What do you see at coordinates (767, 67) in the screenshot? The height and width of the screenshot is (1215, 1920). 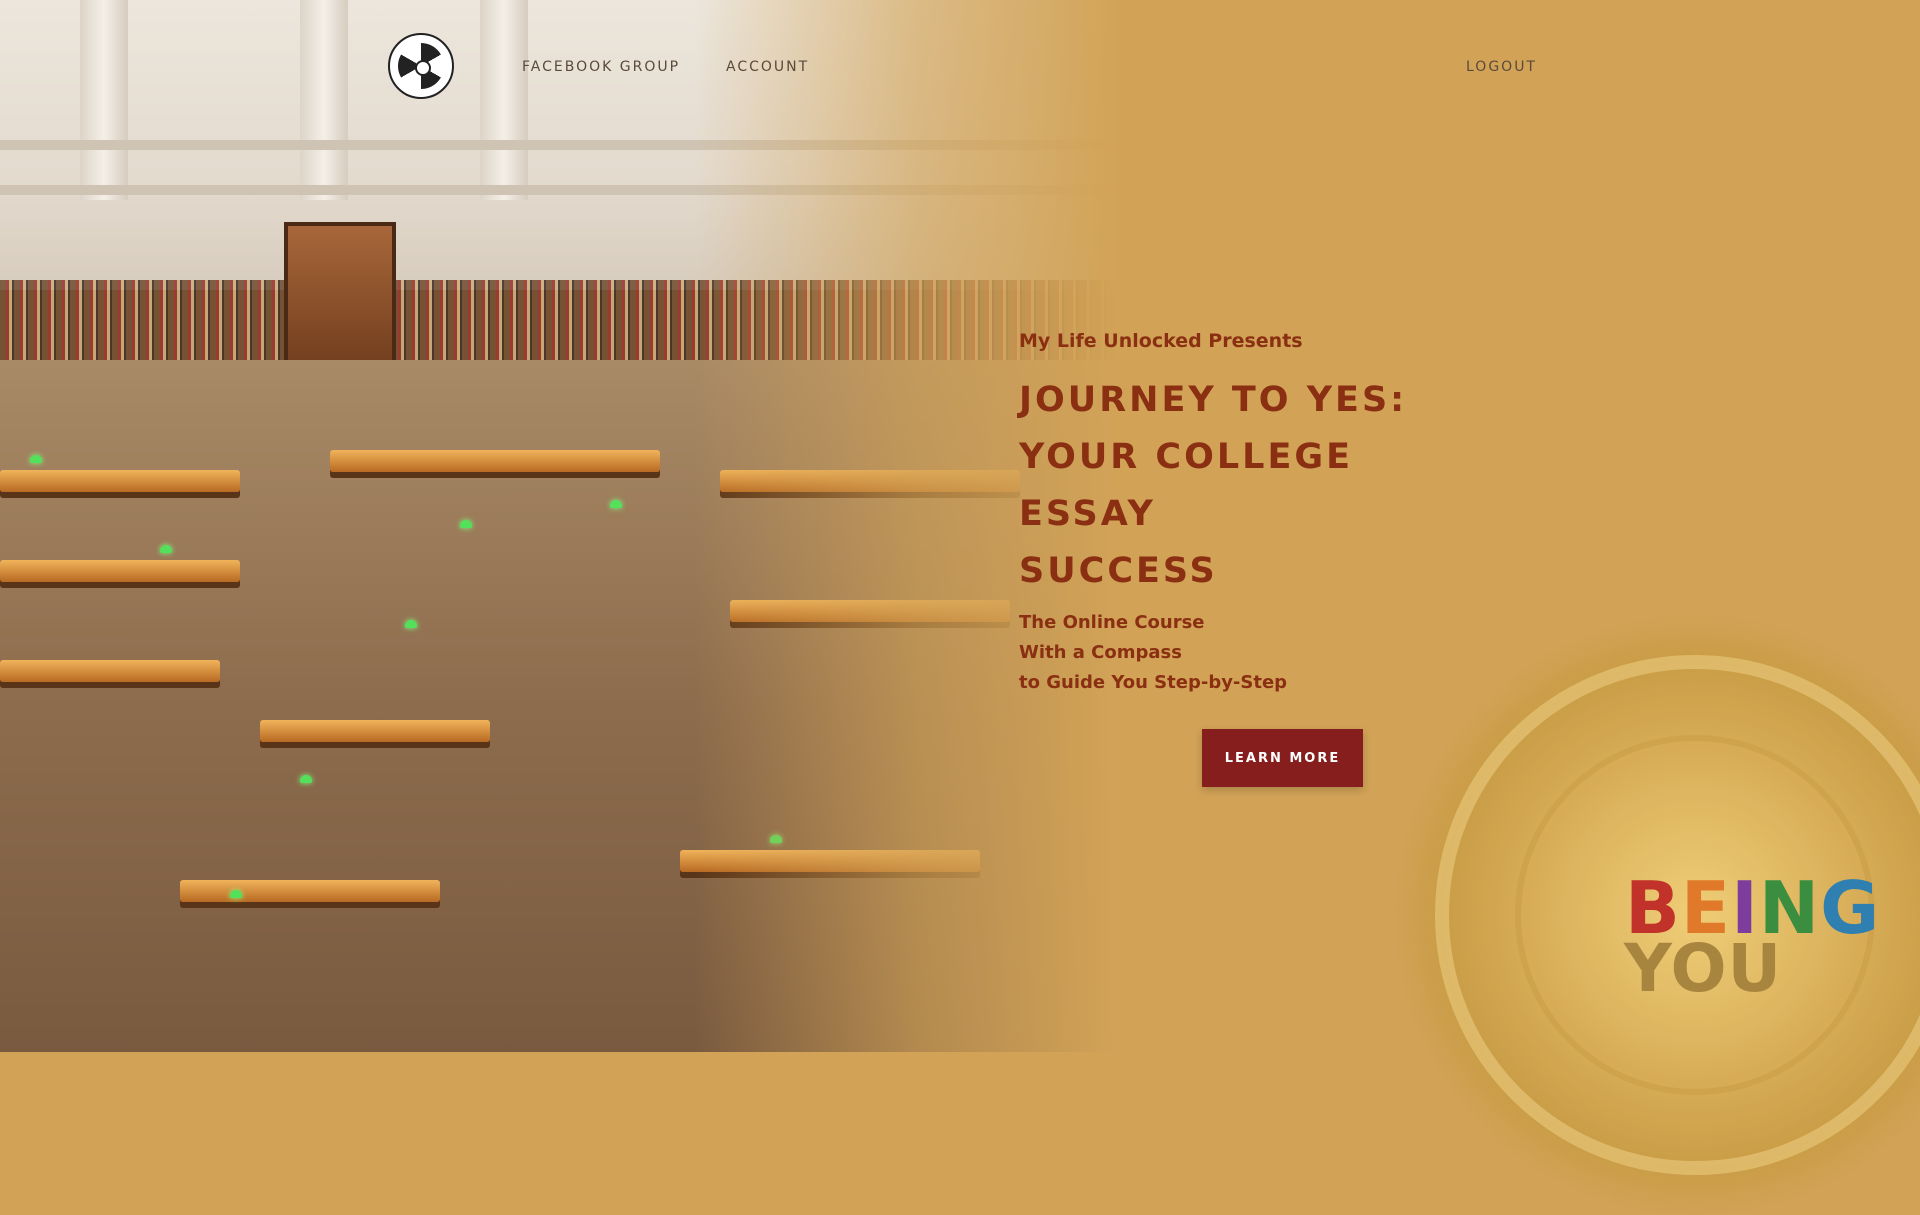 I see `nav-account: ACCOUNT` at bounding box center [767, 67].